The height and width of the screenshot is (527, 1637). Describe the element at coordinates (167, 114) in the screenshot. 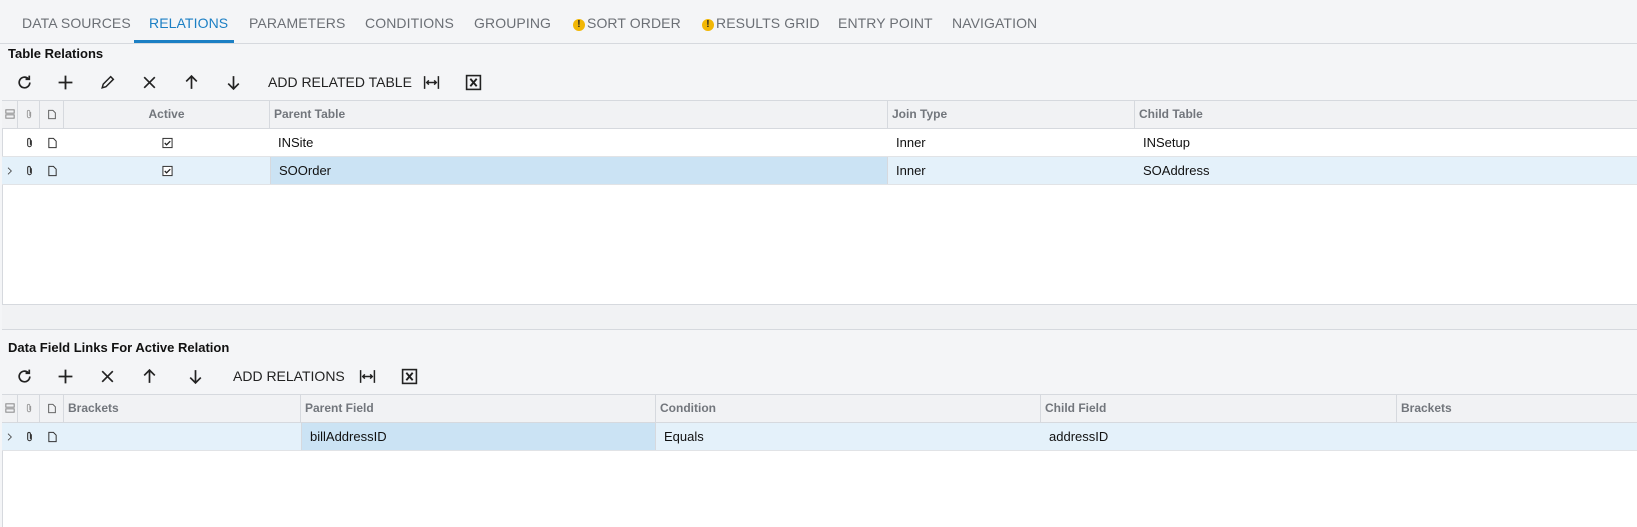

I see `active-column-header: Active` at that location.